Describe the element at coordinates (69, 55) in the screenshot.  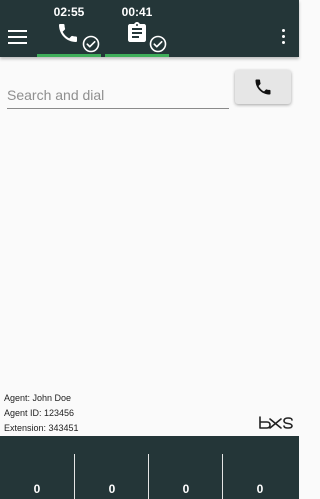
I see `tab-active-indicator` at that location.